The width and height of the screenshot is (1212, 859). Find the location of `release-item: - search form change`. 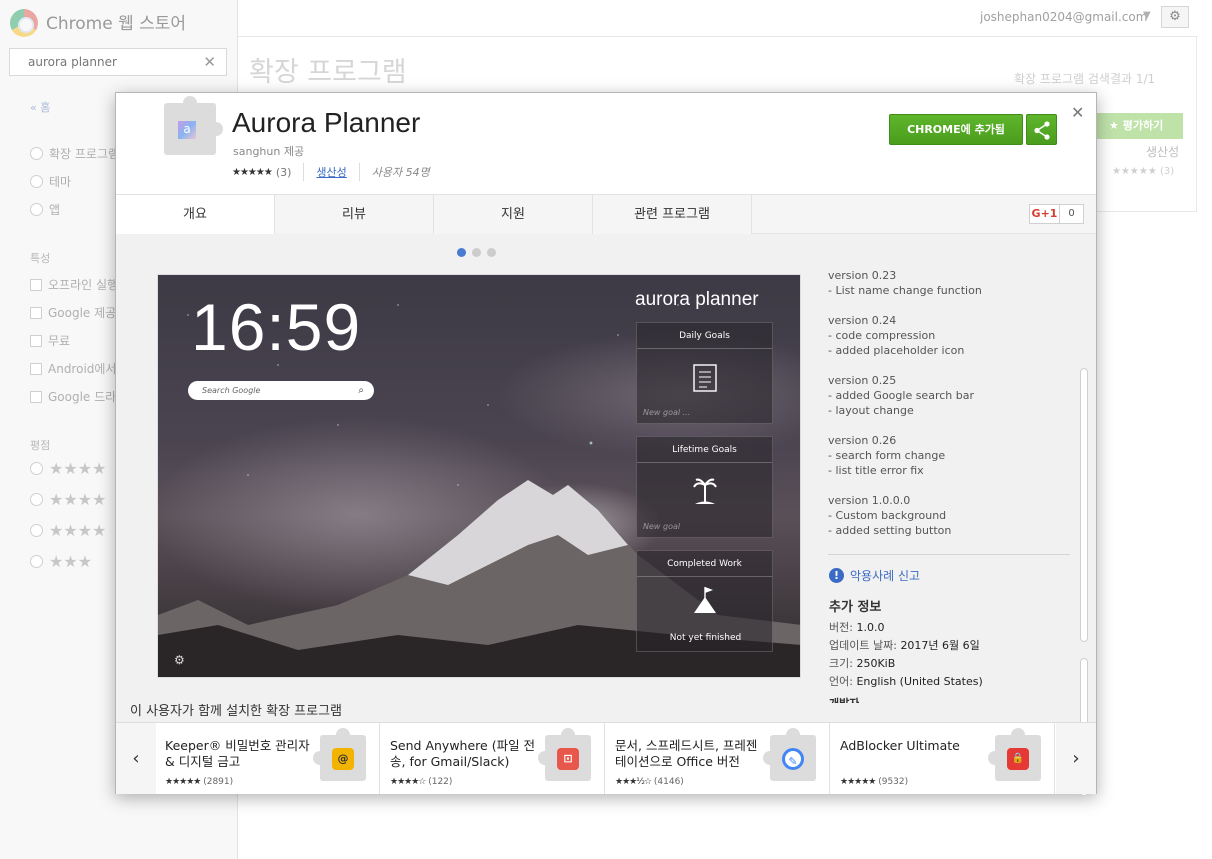

release-item: - search form change is located at coordinates (887, 455).